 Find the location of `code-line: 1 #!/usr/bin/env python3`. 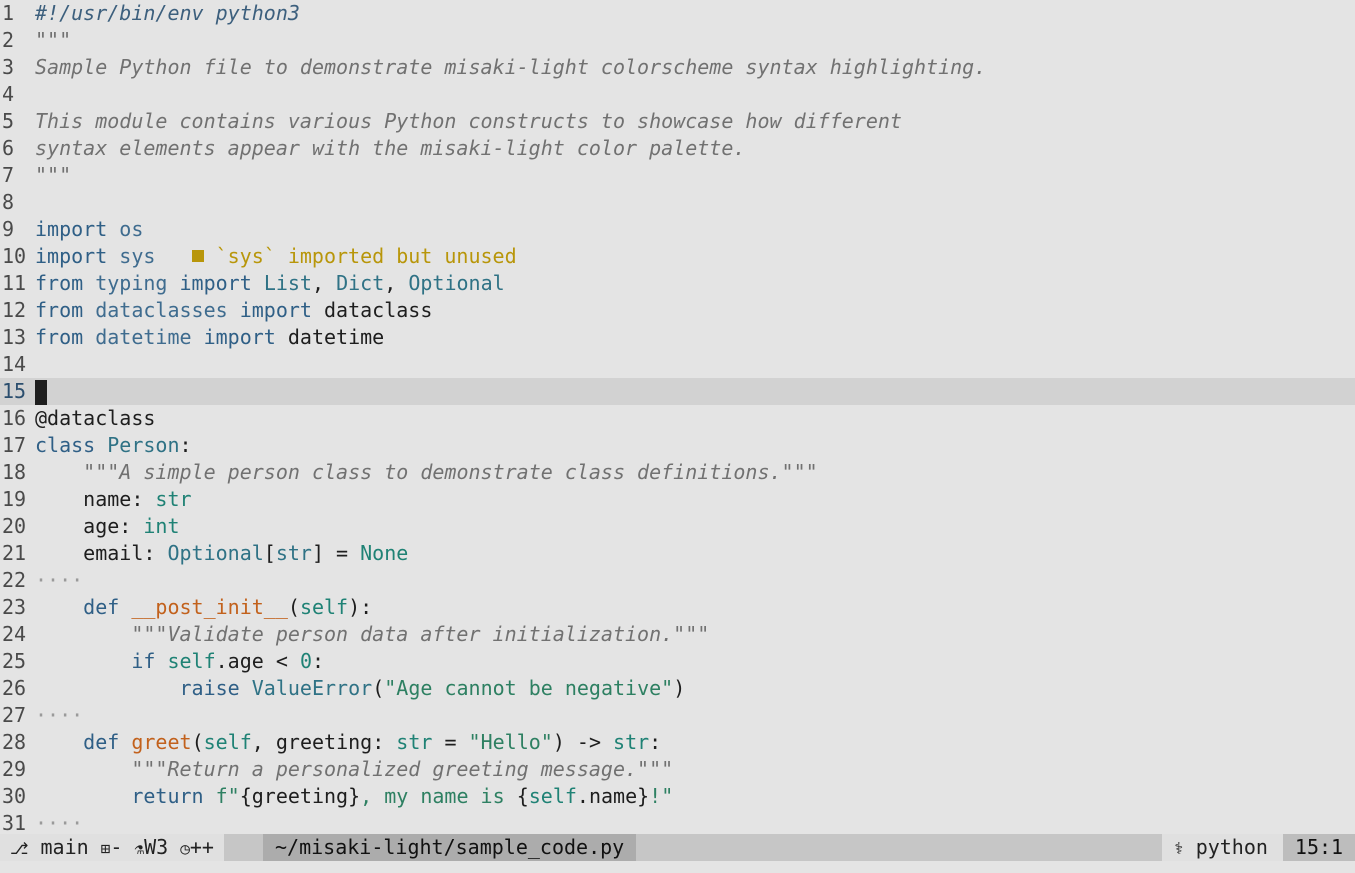

code-line: 1 #!/usr/bin/env python3 is located at coordinates (677, 13).